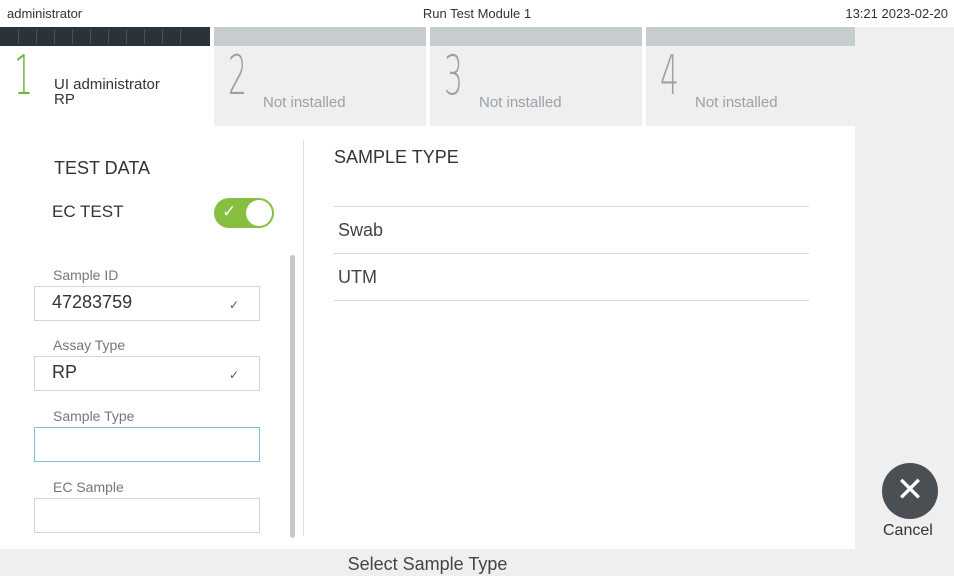 The image size is (954, 576). Describe the element at coordinates (23, 75) in the screenshot. I see `tab-number: 1` at that location.